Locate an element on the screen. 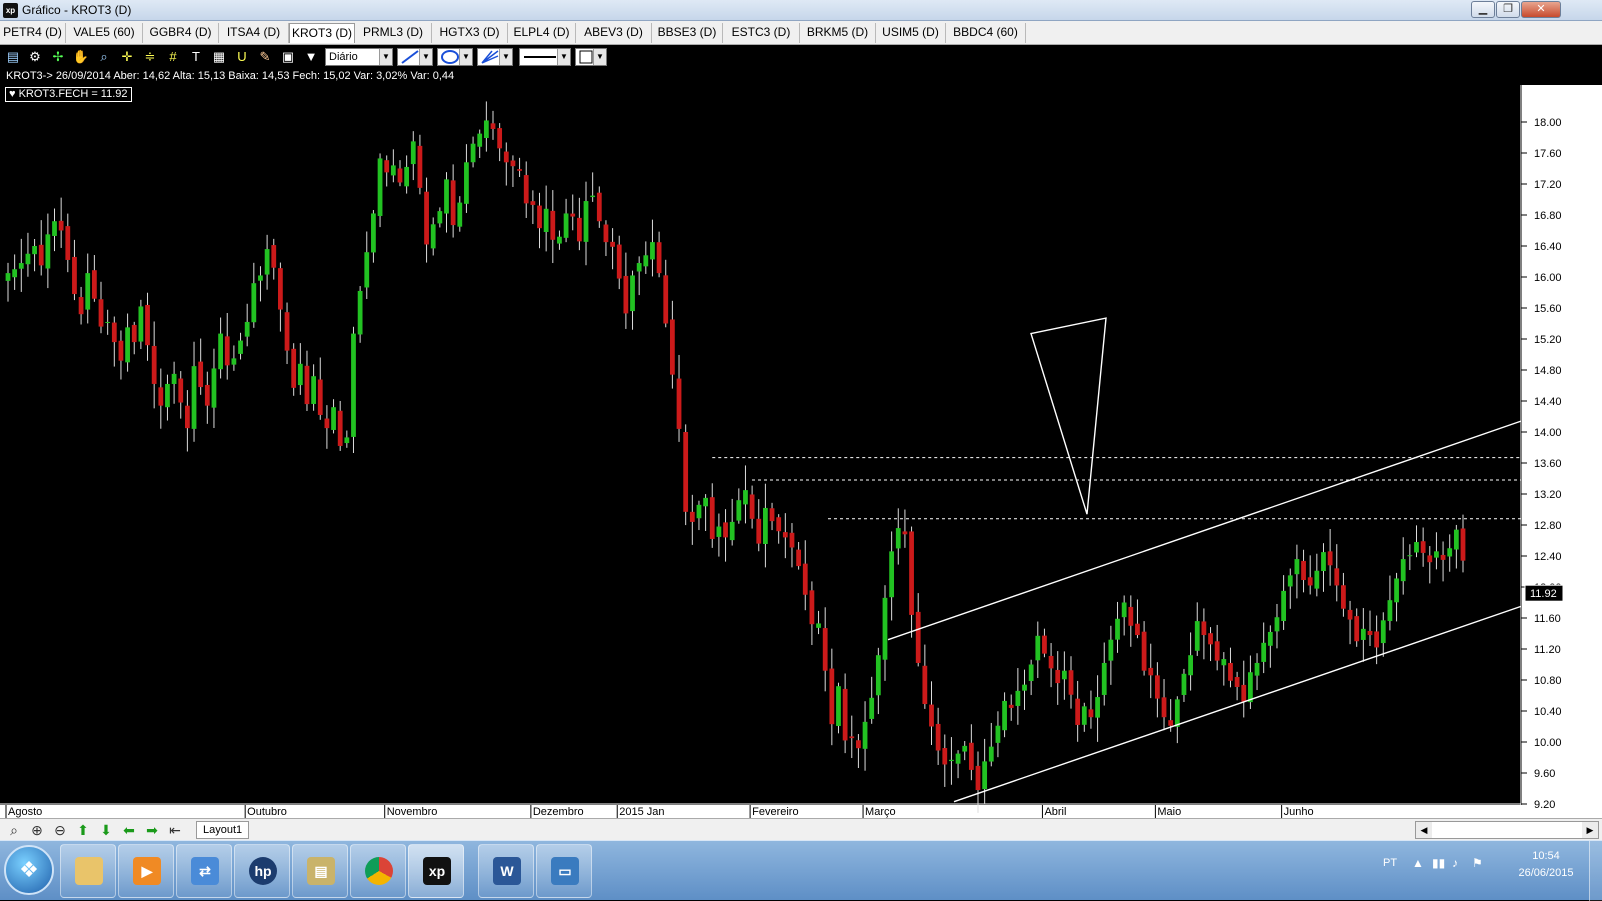  magnet-icon: U is located at coordinates (242, 57).